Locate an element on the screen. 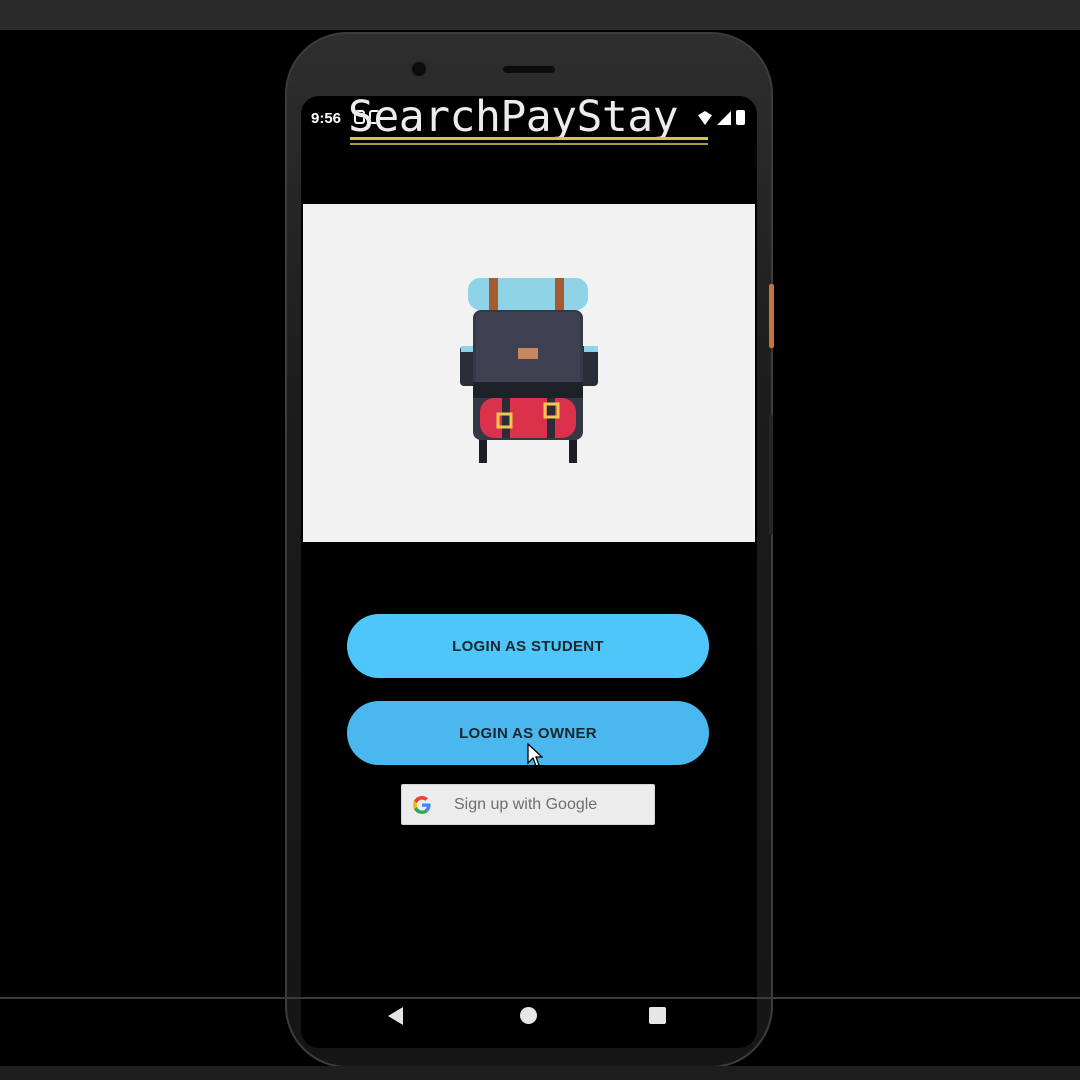 Image resolution: width=1080 pixels, height=1080 pixels. system-icons is located at coordinates (721, 117).